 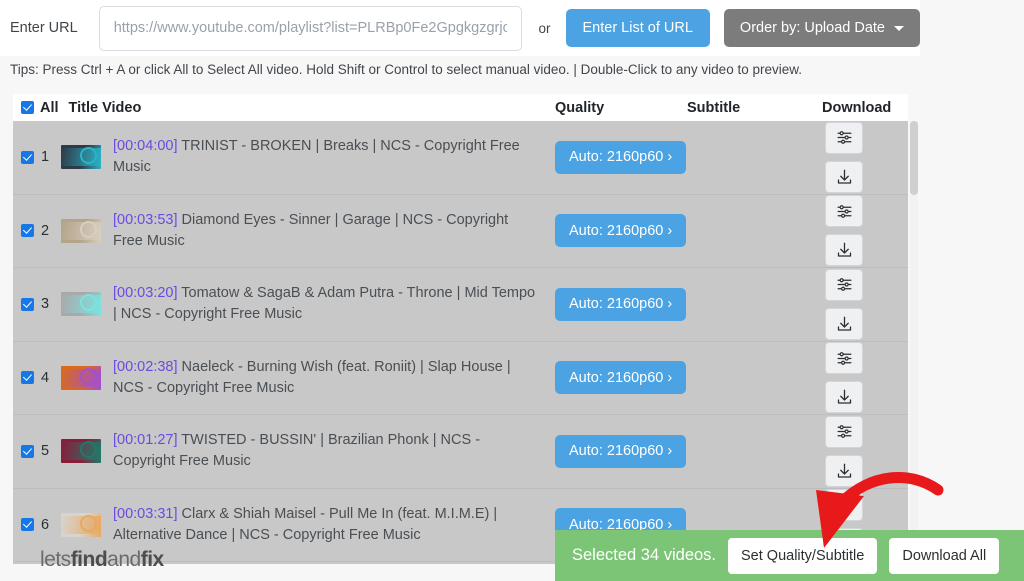 I want to click on row-index: 4, so click(x=45, y=377).